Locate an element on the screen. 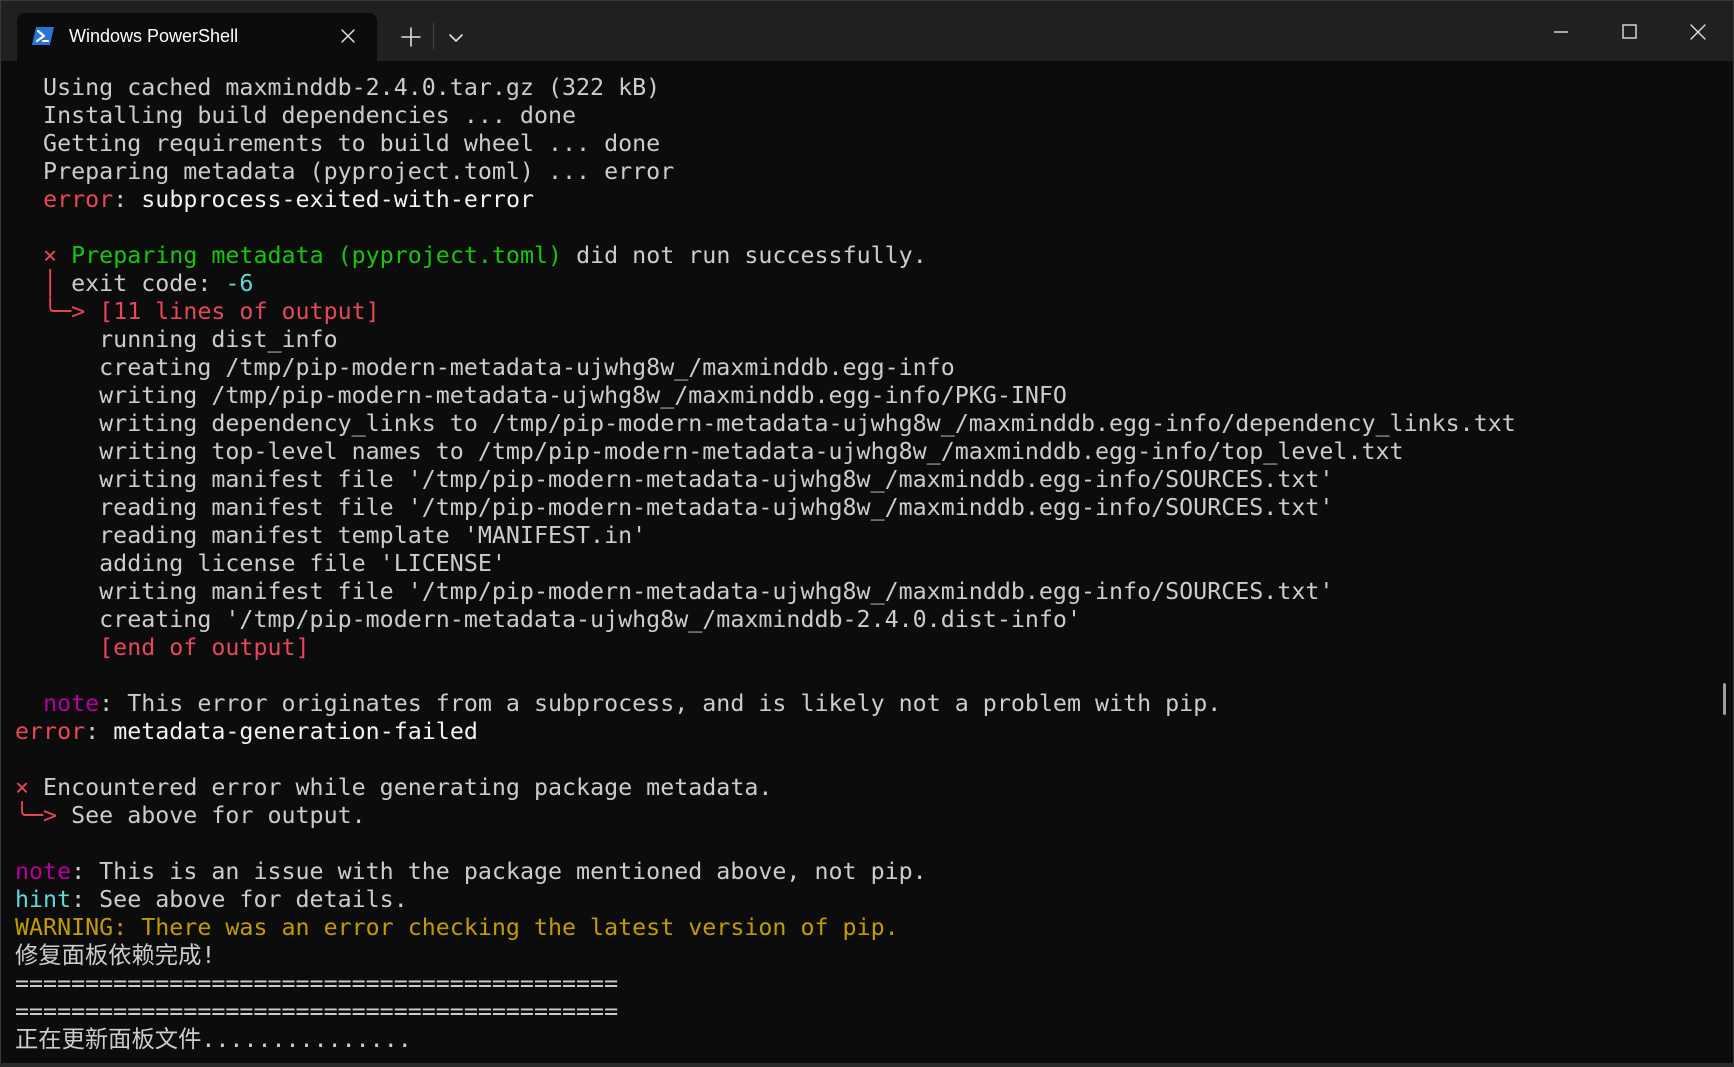  close-window-button is located at coordinates (1699, 31).